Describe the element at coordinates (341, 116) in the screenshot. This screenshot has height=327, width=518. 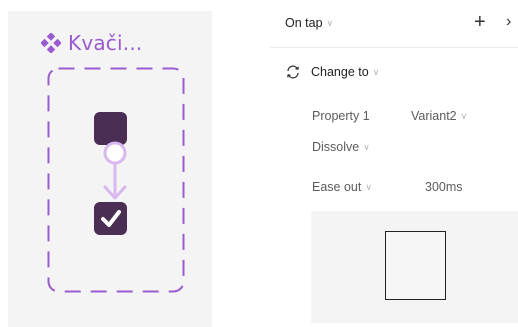
I see `property-label: Property 1` at that location.